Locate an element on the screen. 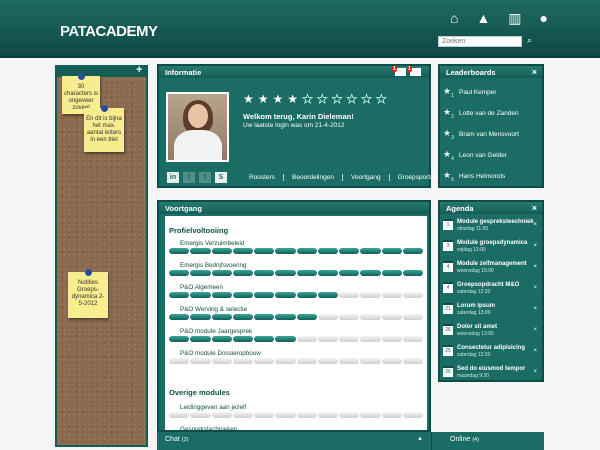 The width and height of the screenshot is (600, 450). twitter-icon: t is located at coordinates (205, 177).